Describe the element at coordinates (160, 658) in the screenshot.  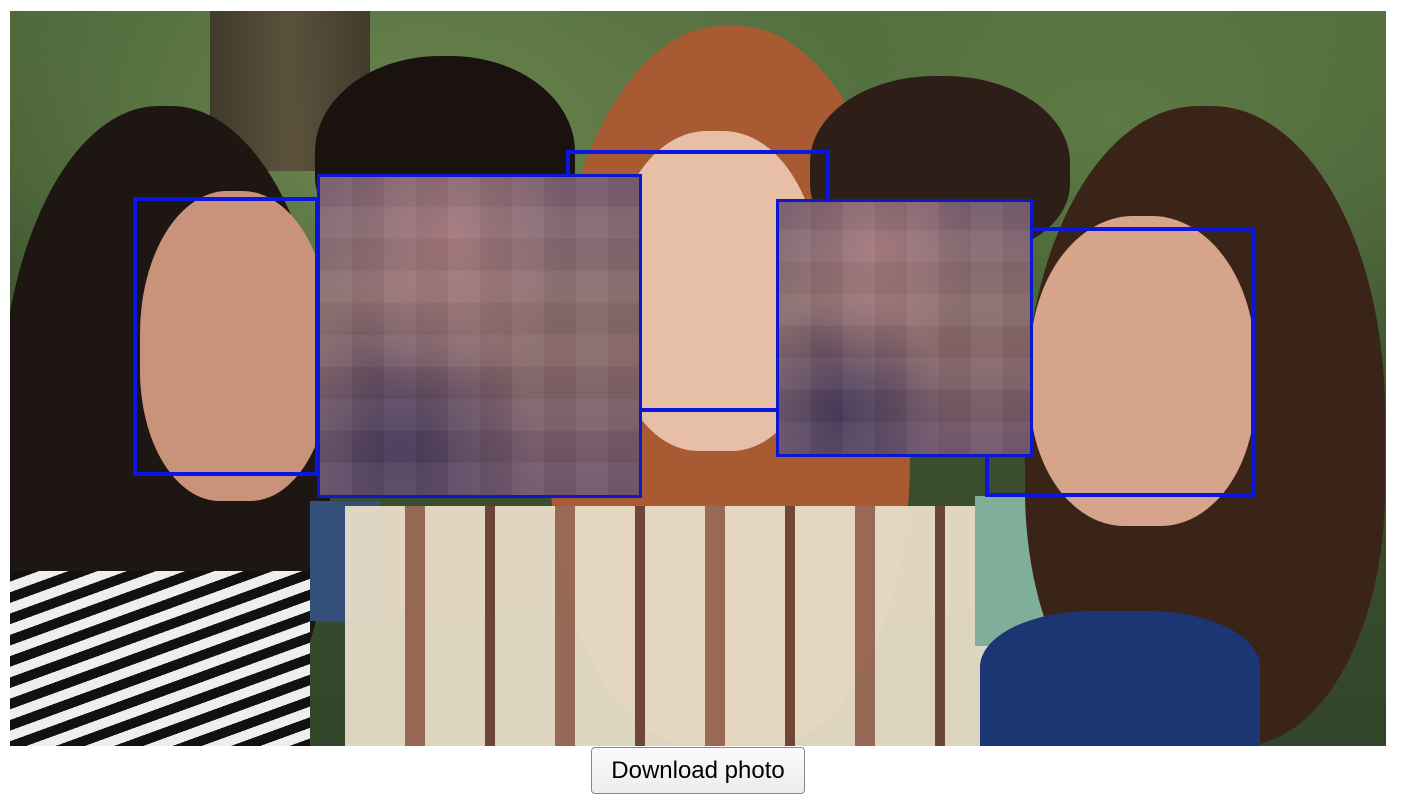
I see `person-1-shirt` at that location.